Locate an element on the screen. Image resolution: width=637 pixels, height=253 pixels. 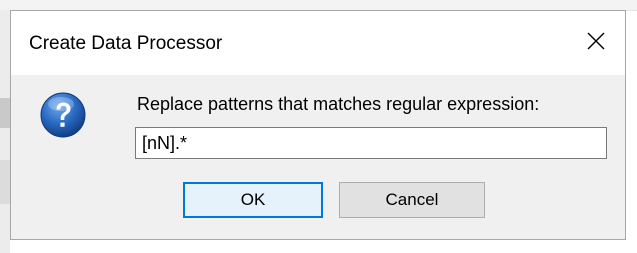
question-icon is located at coordinates (63, 115).